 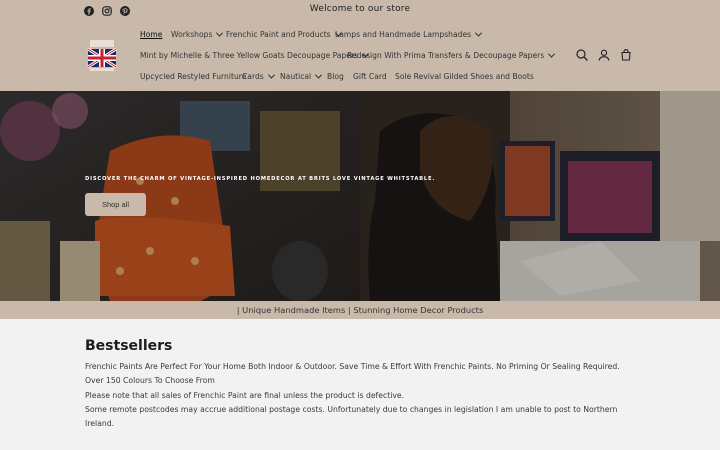 I want to click on announcement-text: Welcome to our store, so click(x=360, y=9).